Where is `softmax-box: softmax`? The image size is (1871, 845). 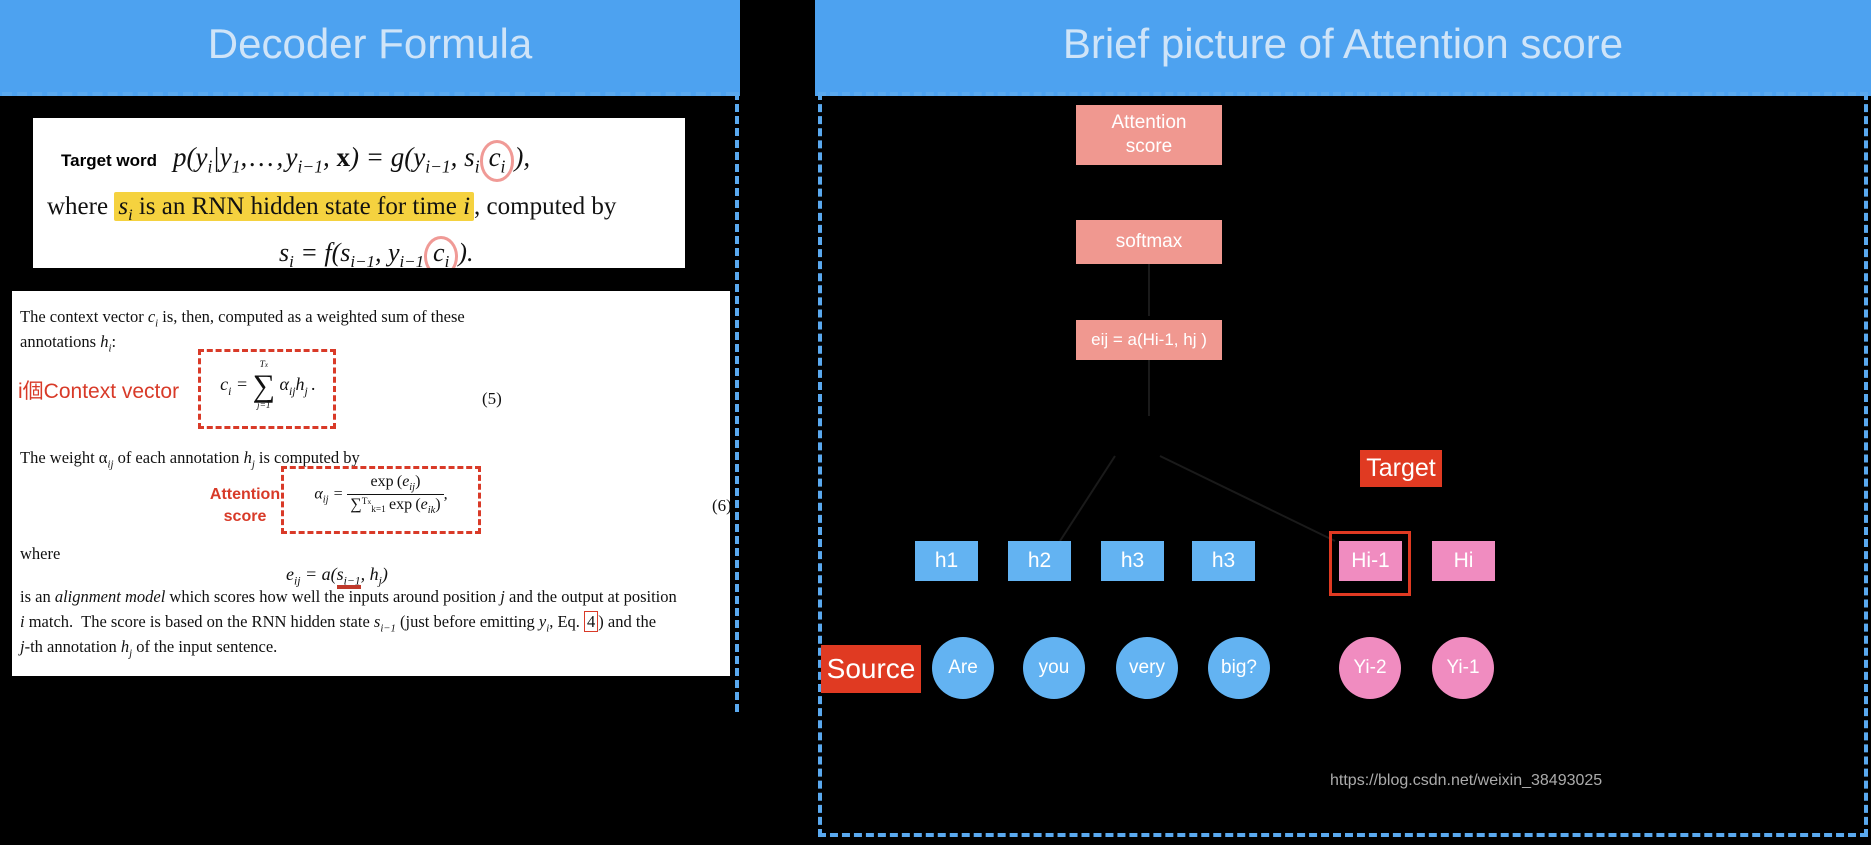
softmax-box: softmax is located at coordinates (1149, 242).